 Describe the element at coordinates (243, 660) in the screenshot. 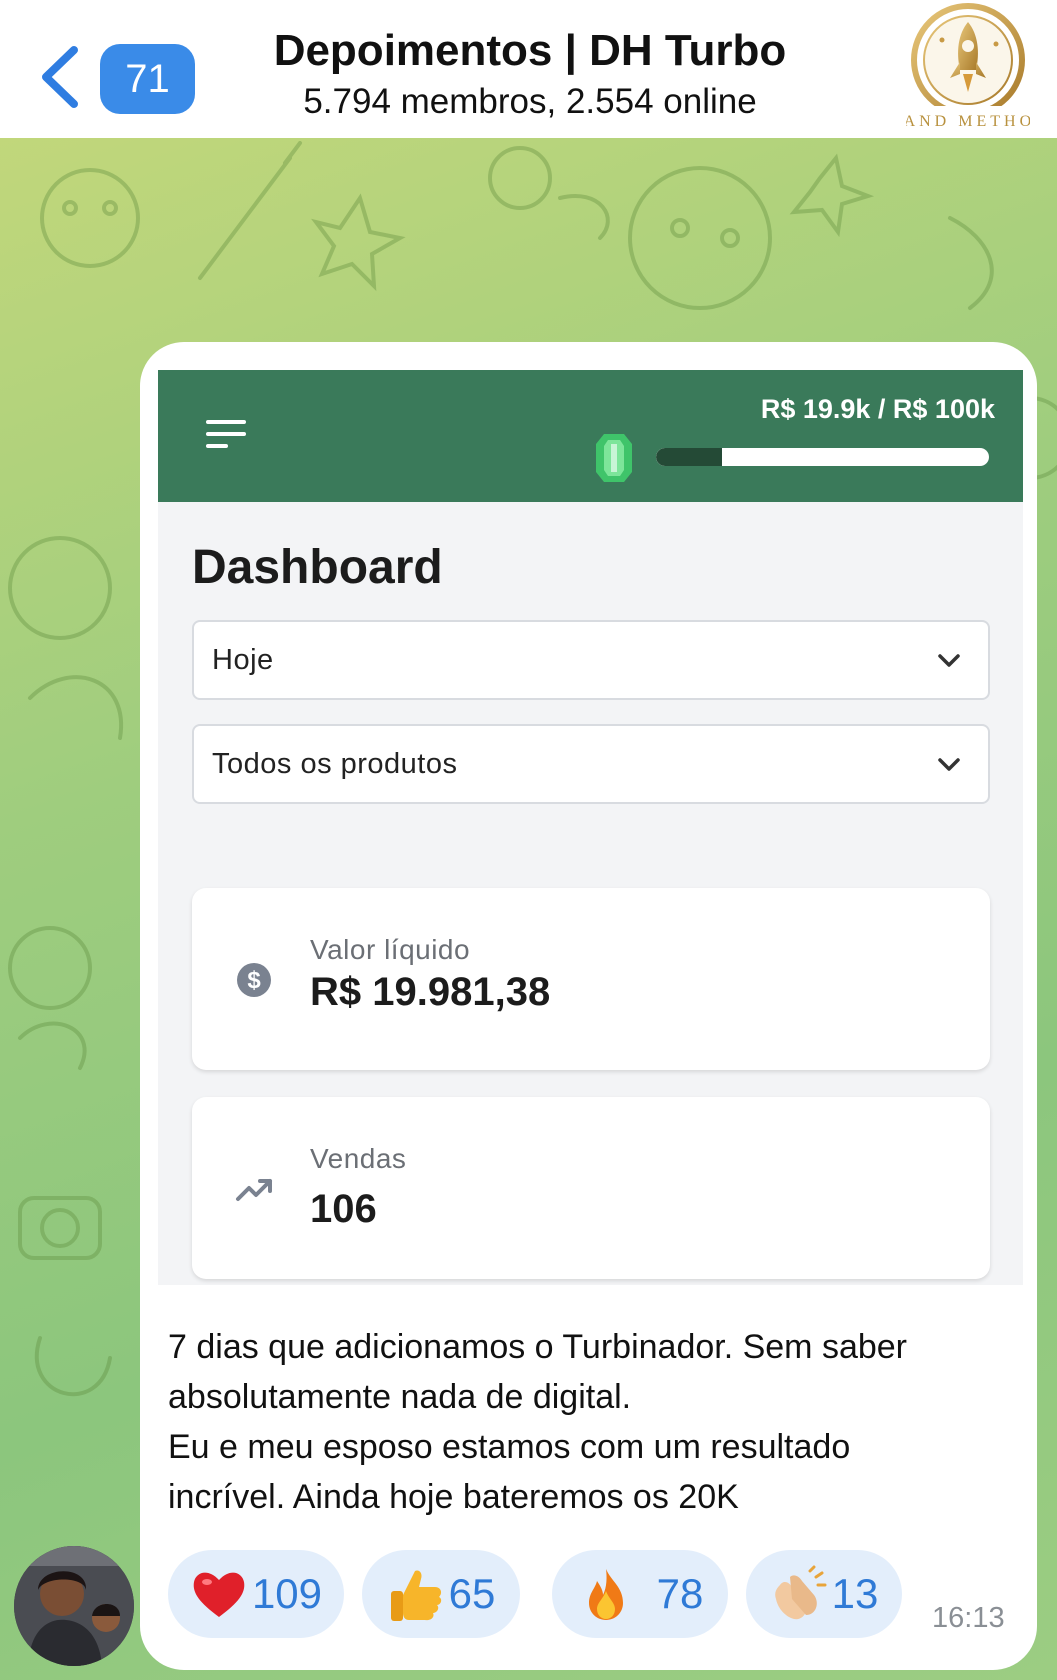

I see `period-select-value: Hoje` at that location.